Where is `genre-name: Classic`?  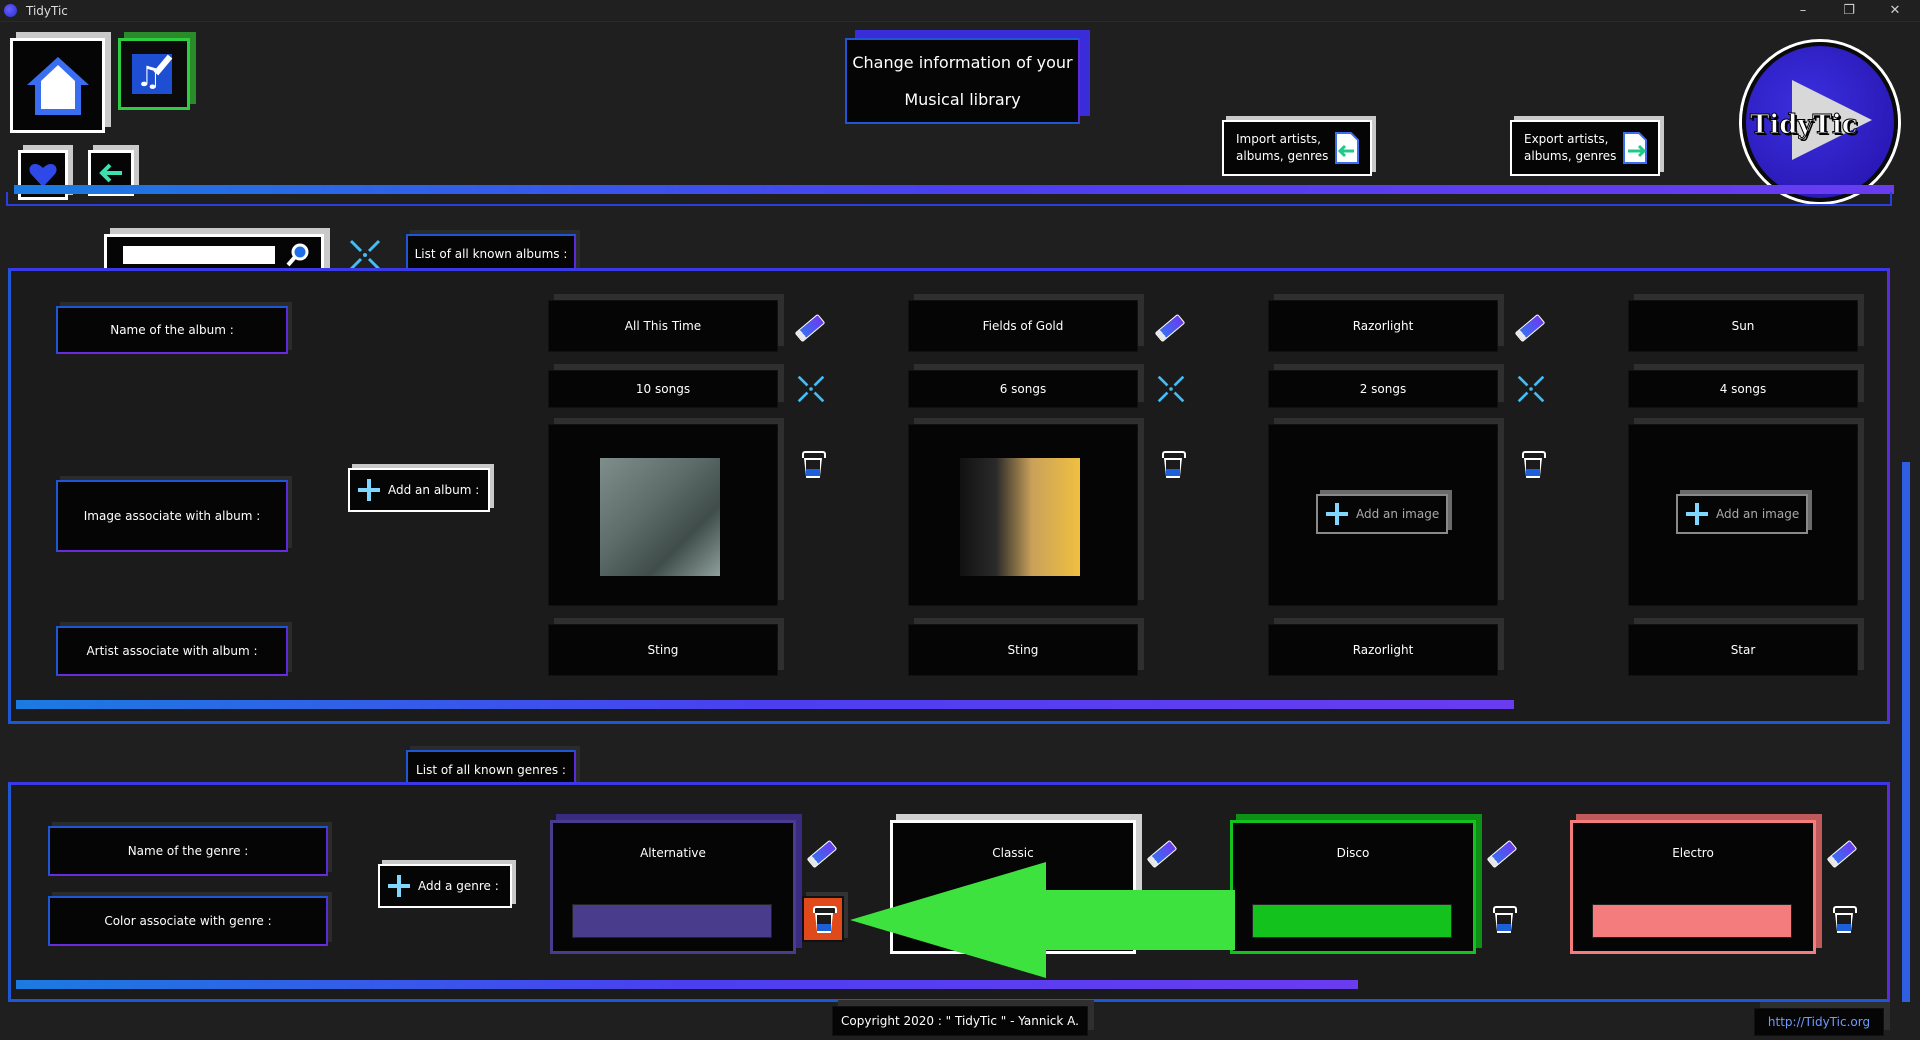 genre-name: Classic is located at coordinates (1013, 853).